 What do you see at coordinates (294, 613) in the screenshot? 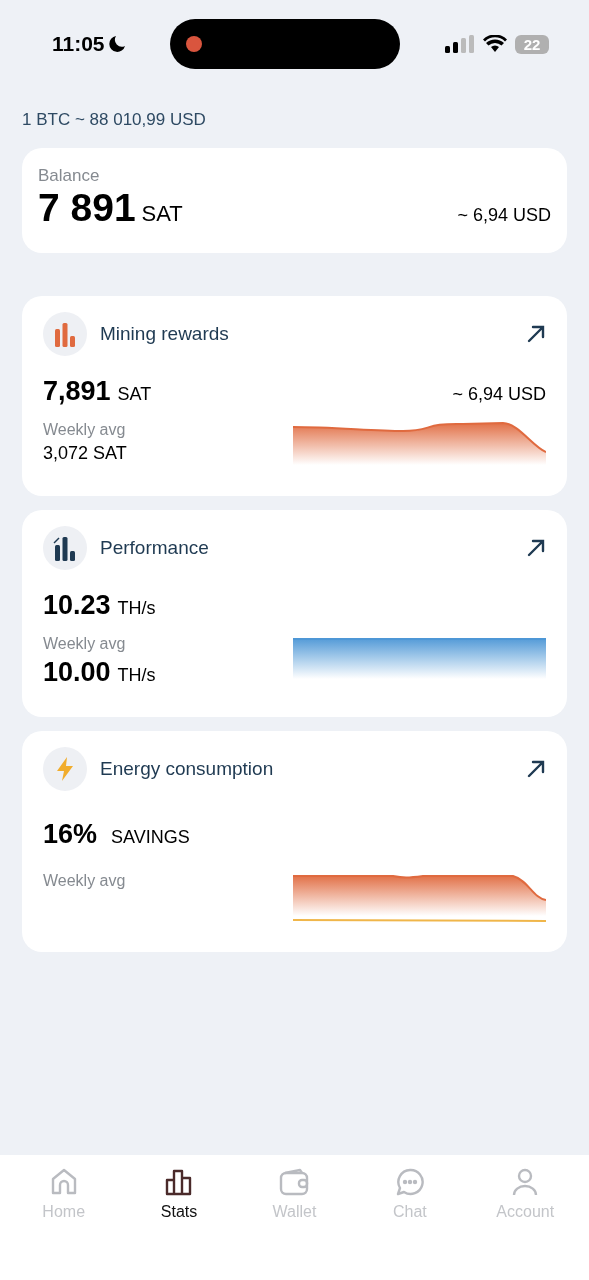
I see `stat-card: Performance 10.23 TH/s Weekly avg 10.00 TH/s` at bounding box center [294, 613].